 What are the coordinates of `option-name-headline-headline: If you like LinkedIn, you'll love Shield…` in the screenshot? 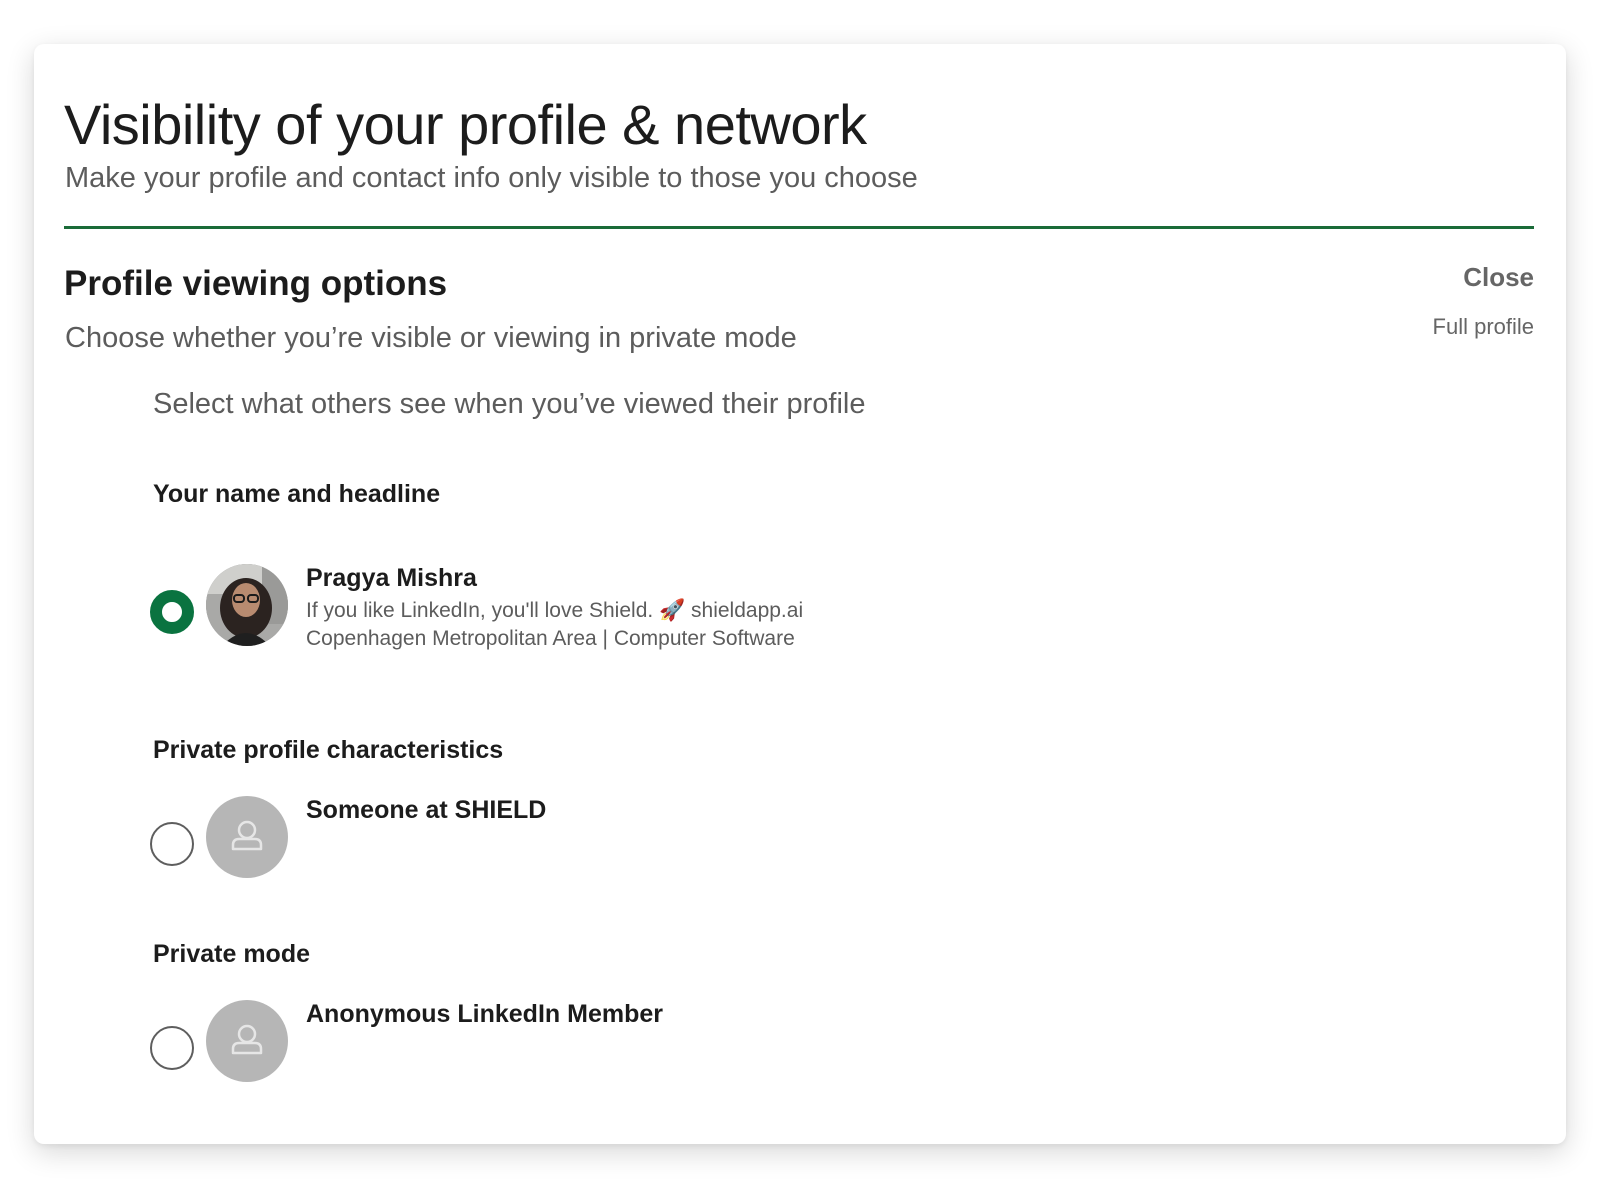 It's located at (555, 610).